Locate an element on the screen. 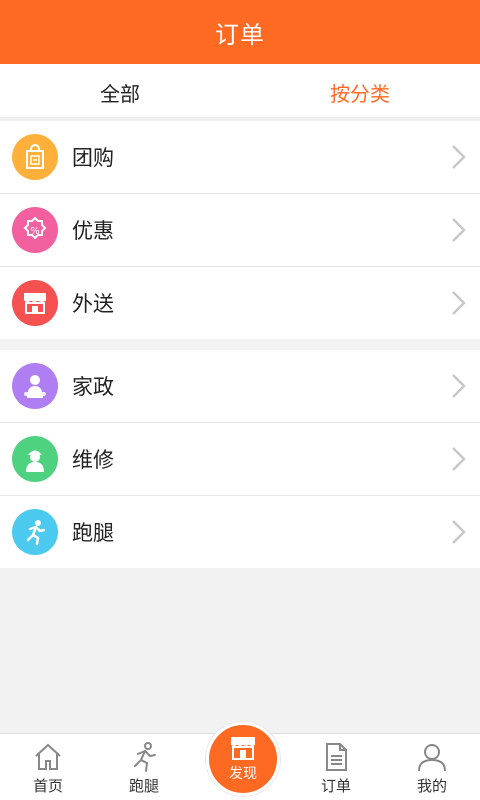 The height and width of the screenshot is (800, 480). nav-home: 首页 is located at coordinates (48, 767).